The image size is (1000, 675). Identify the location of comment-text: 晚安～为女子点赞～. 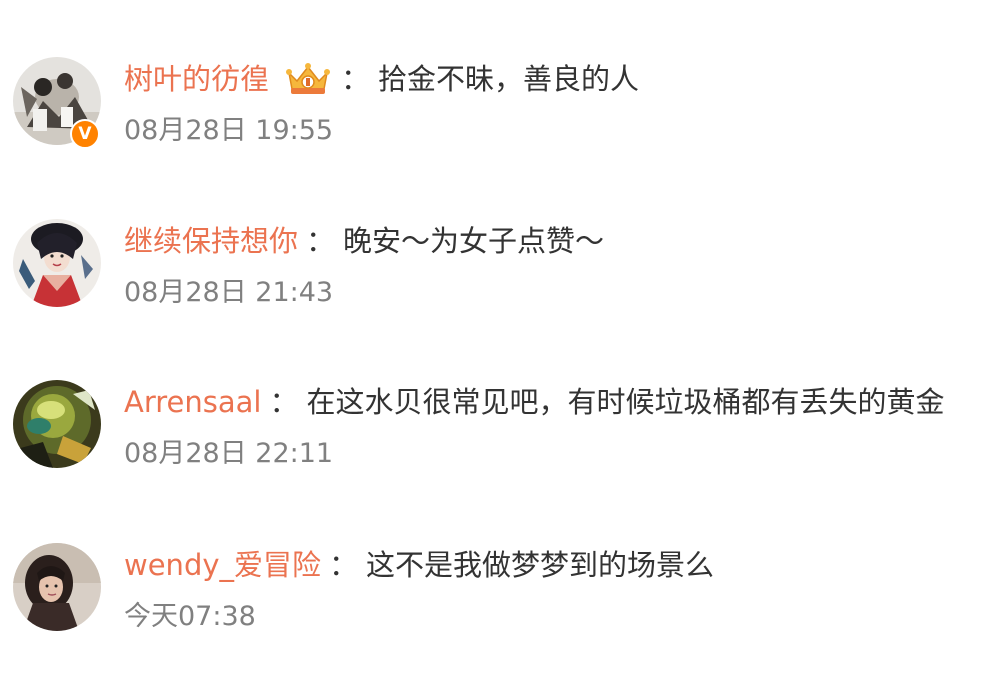
(474, 241).